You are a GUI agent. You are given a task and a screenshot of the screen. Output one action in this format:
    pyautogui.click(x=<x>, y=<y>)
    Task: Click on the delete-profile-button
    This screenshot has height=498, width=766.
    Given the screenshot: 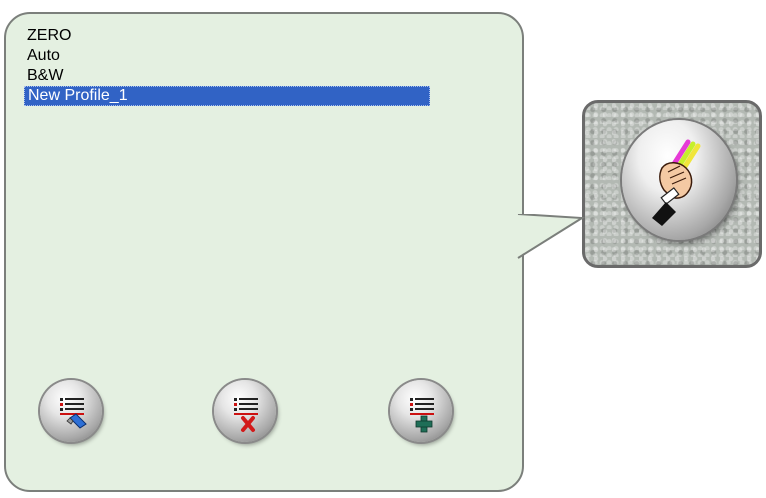 What is the action you would take?
    pyautogui.click(x=245, y=411)
    